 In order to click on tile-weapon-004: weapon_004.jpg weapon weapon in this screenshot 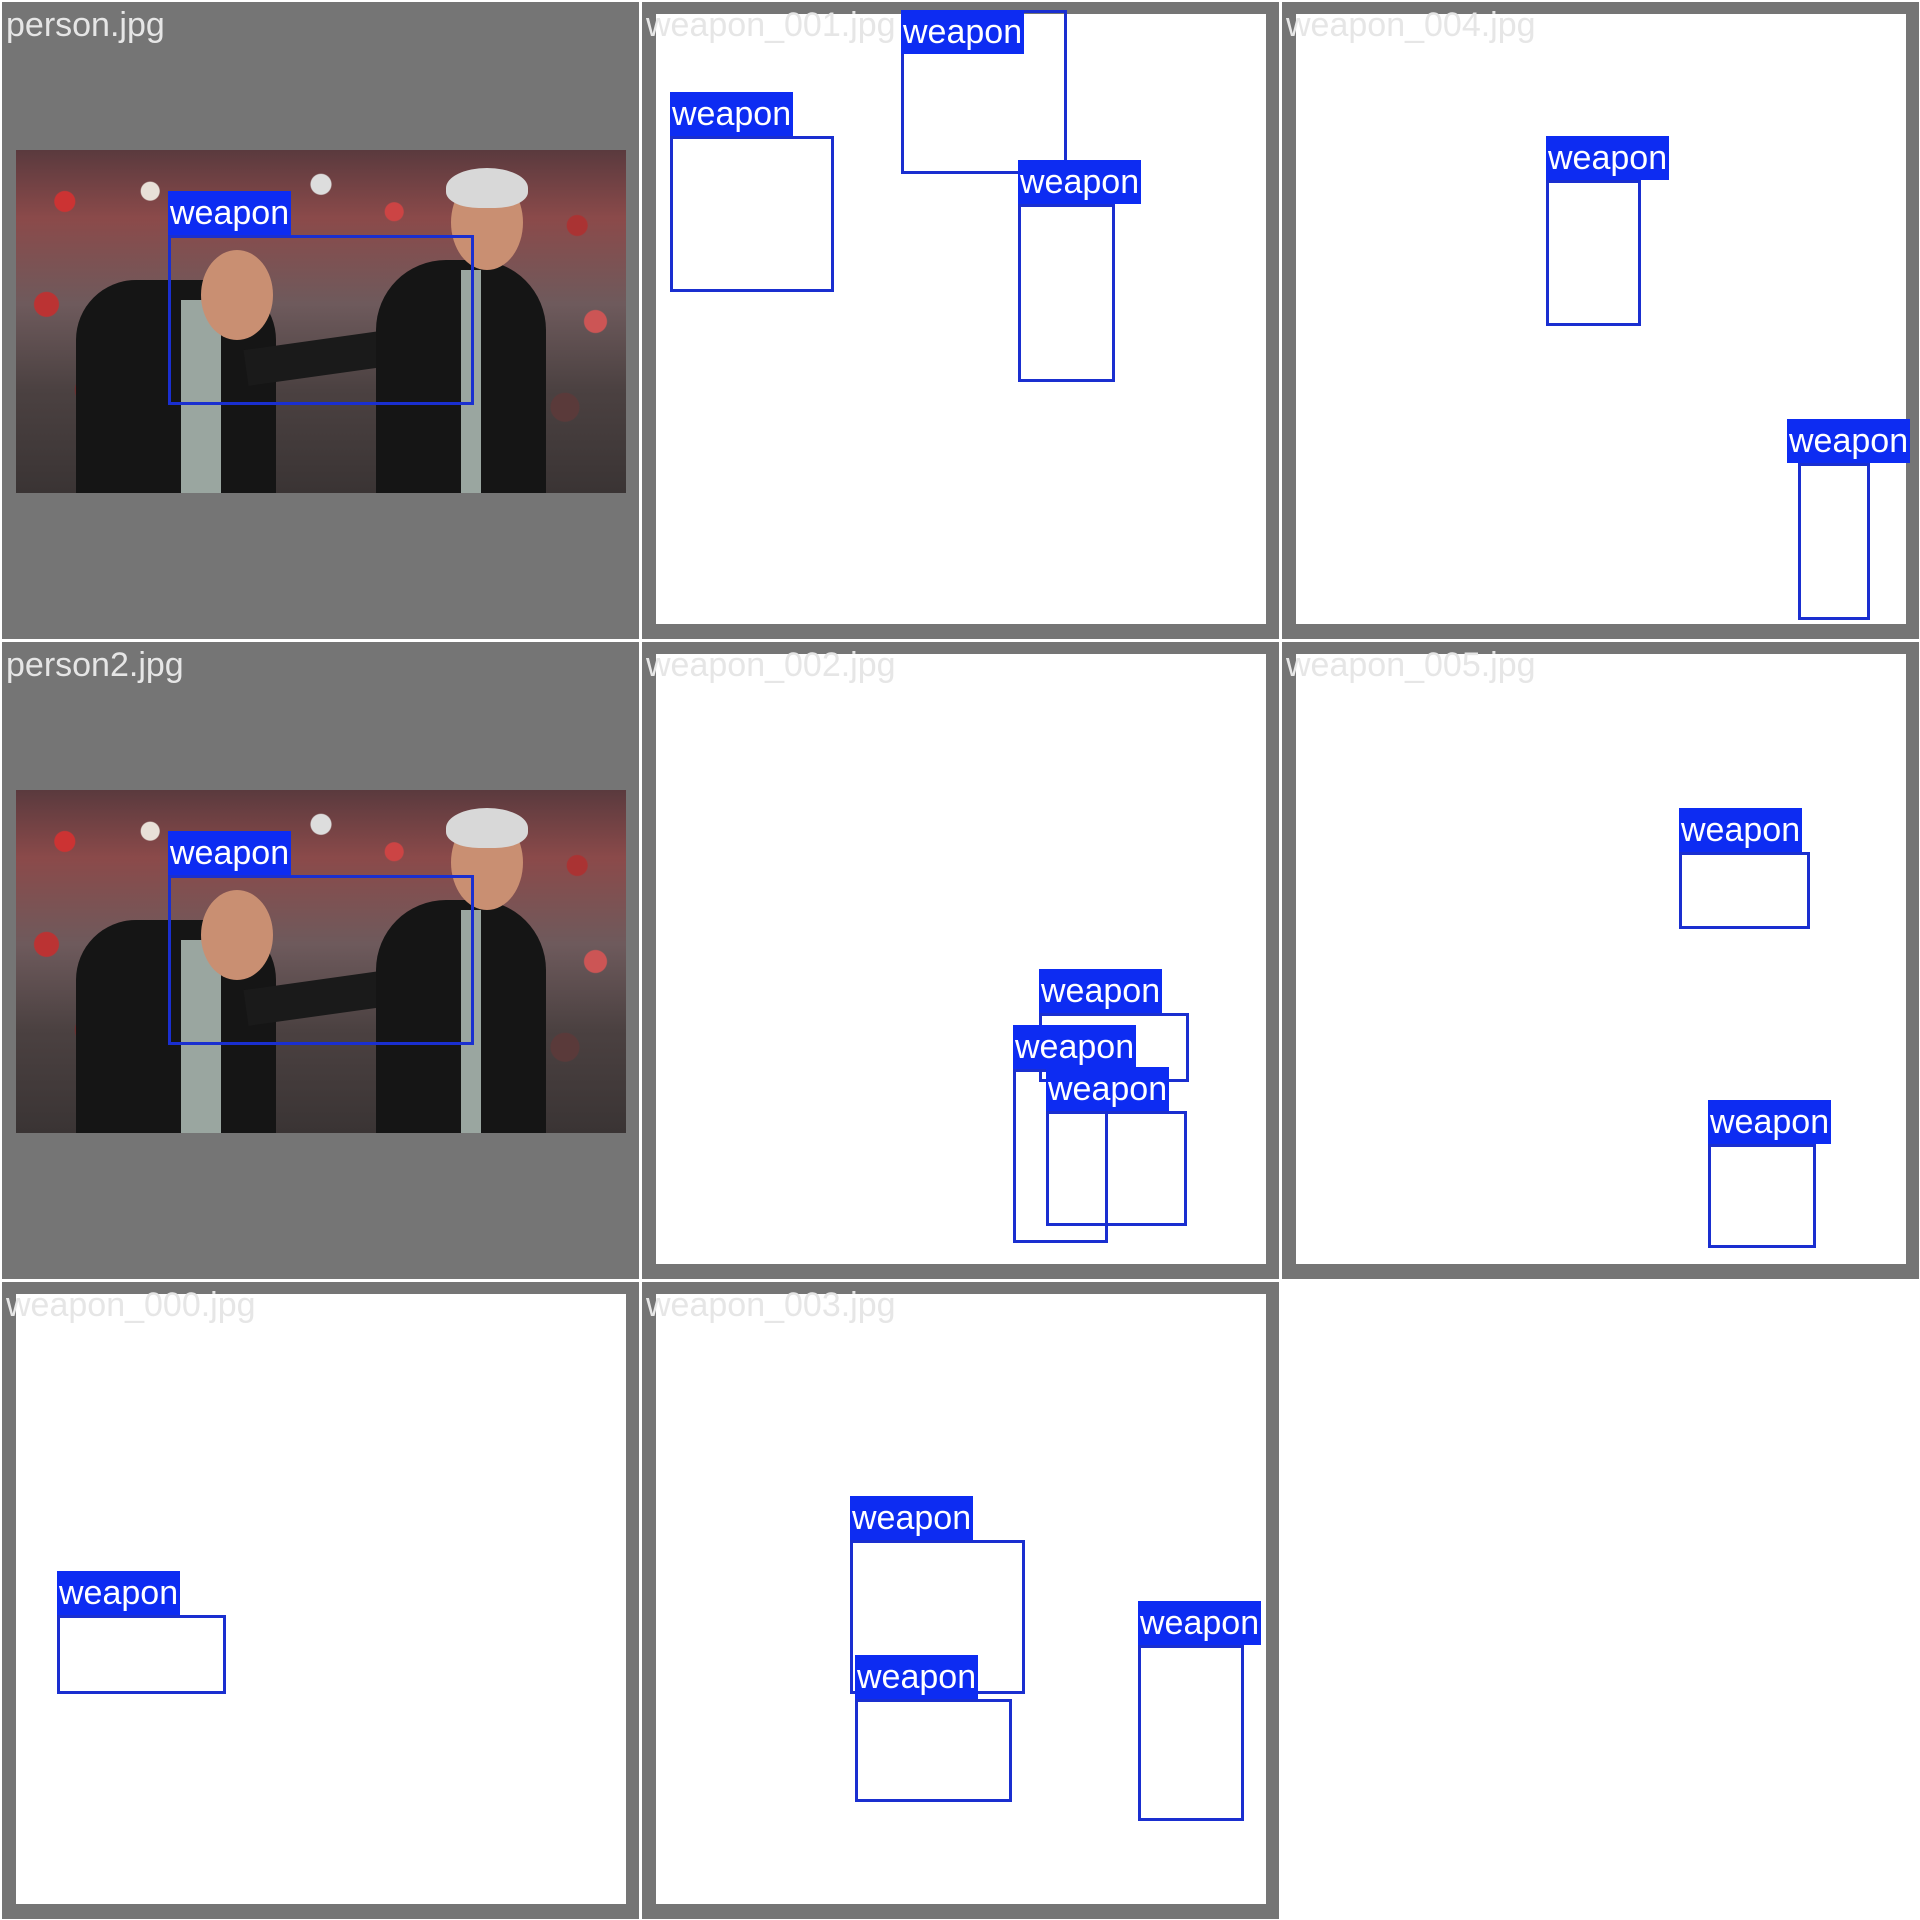, I will do `click(1600, 320)`.